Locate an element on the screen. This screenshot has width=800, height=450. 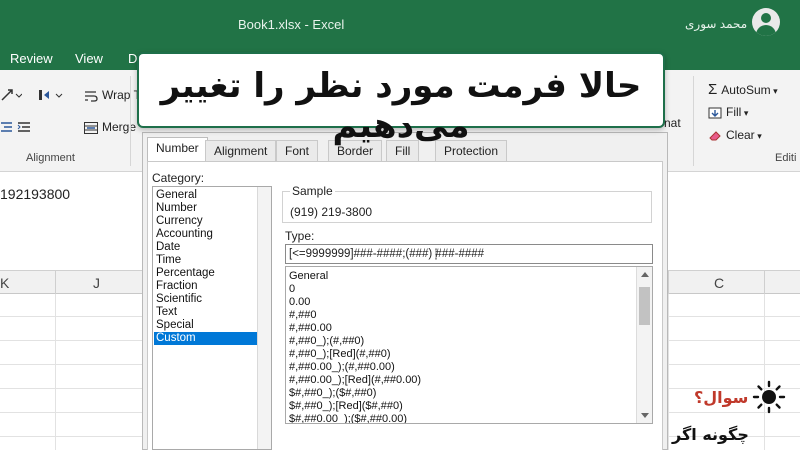
merge-button: Merge is located at coordinates (110, 127).